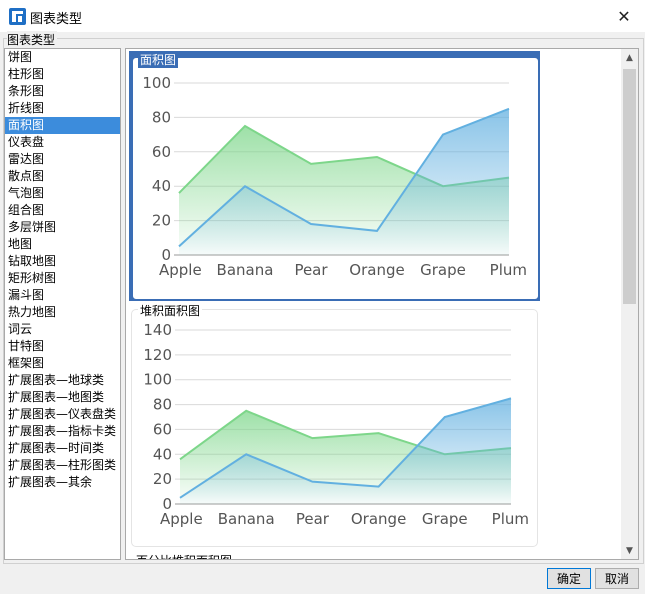 This screenshot has width=645, height=594. I want to click on chart-type-item: 钻取地图, so click(62, 261).